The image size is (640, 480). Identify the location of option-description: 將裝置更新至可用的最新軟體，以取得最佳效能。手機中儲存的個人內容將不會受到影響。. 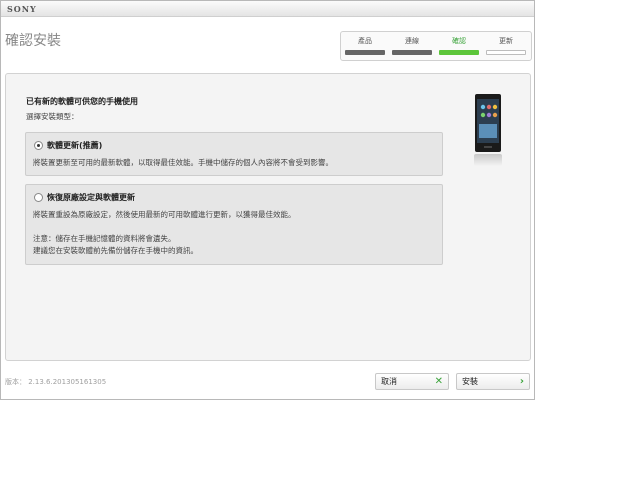
(183, 162).